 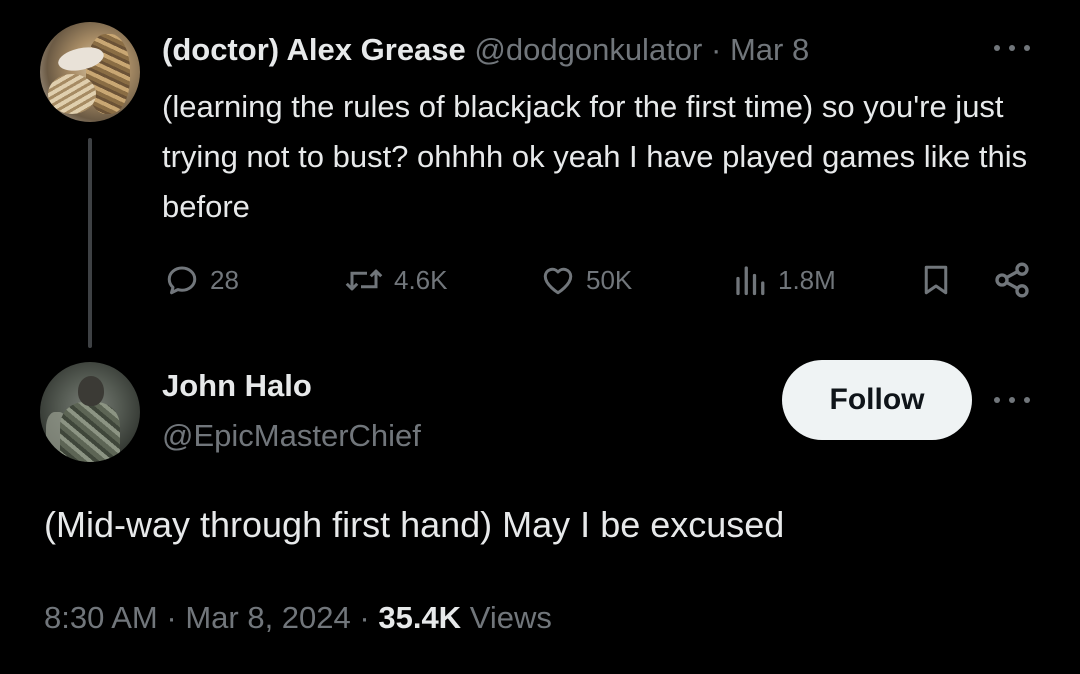 What do you see at coordinates (877, 400) in the screenshot?
I see `follow-button: Follow` at bounding box center [877, 400].